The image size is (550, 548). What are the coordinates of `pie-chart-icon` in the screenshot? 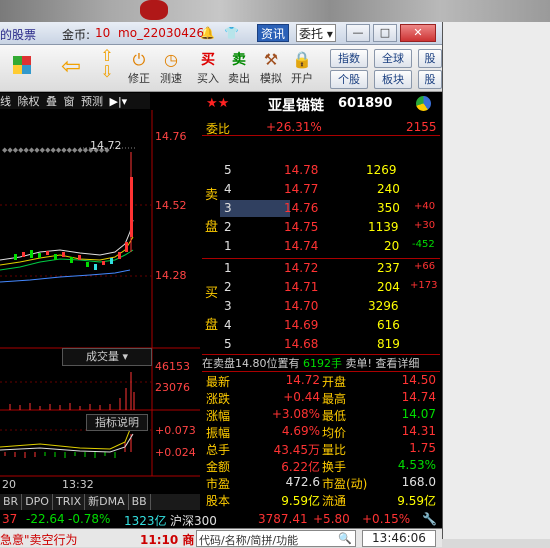 It's located at (423, 103).